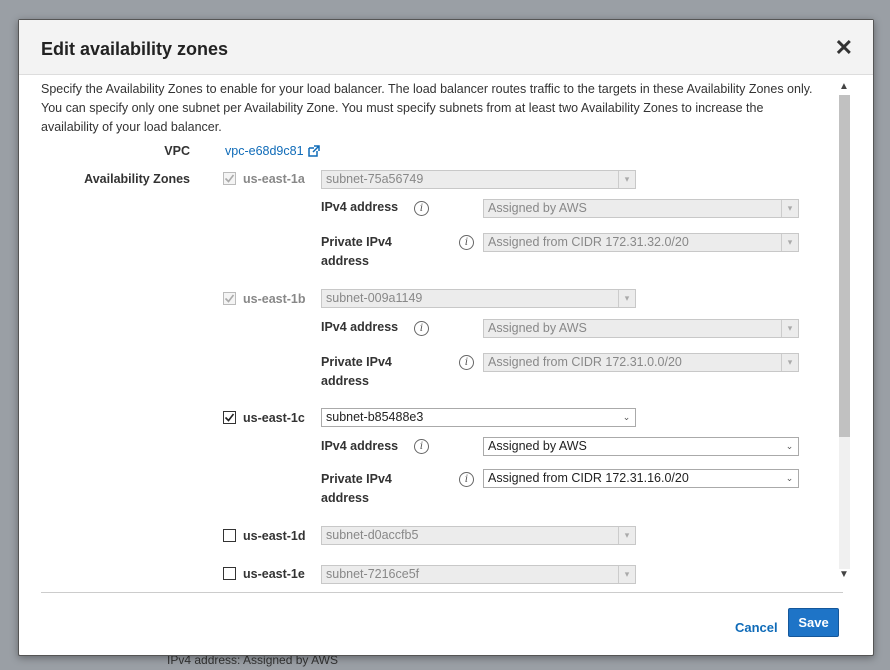 This screenshot has height=670, width=890. What do you see at coordinates (588, 478) in the screenshot?
I see `private-ipv4-value: Assigned from CIDR 172.31.16.0/20` at bounding box center [588, 478].